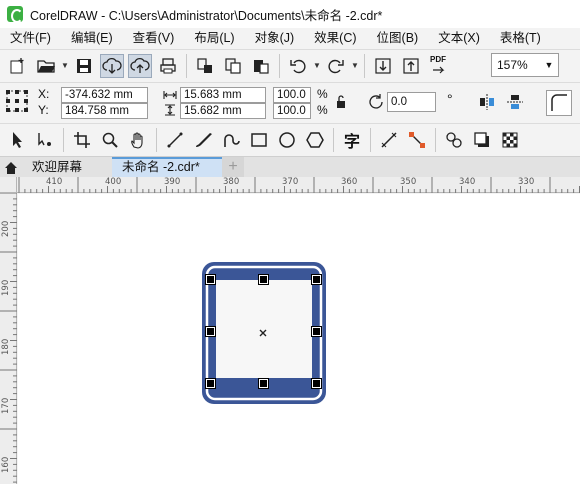 The image size is (580, 484). I want to click on width-icon, so click(170, 95).